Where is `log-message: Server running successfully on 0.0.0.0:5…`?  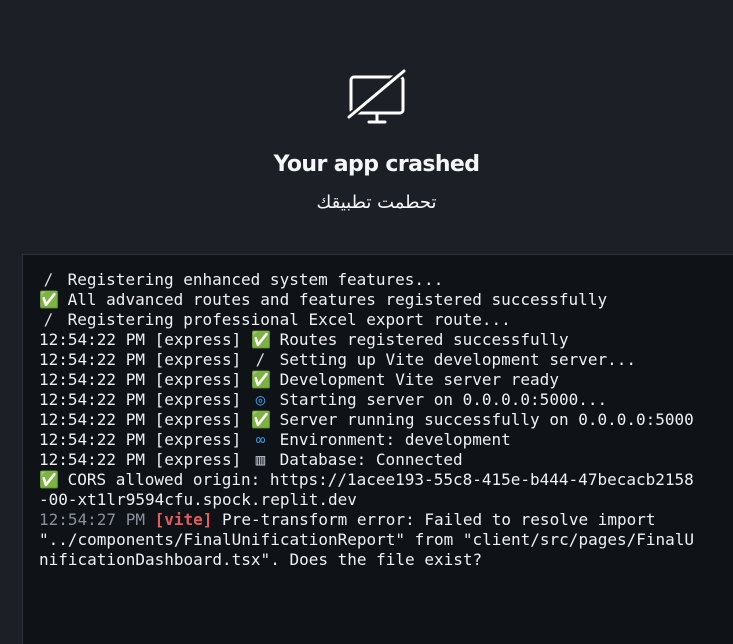
log-message: Server running successfully on 0.0.0.0:5… is located at coordinates (486, 419).